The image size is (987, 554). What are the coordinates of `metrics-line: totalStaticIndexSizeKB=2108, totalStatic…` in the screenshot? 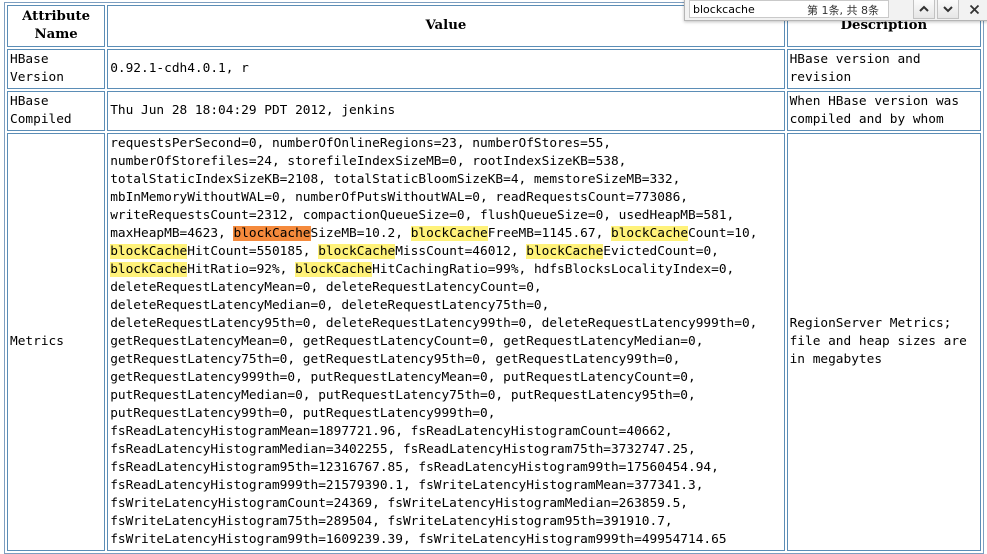 It's located at (445, 180).